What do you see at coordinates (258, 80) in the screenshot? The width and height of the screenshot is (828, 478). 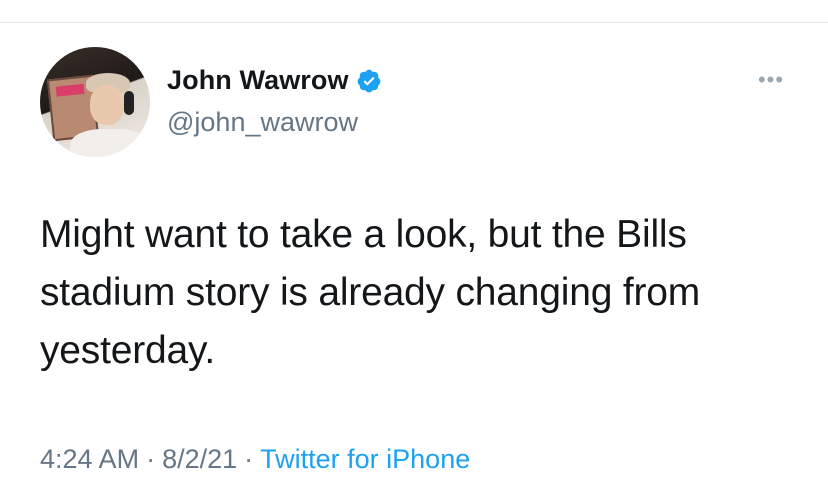 I see `author-display-name: John Wawrow` at bounding box center [258, 80].